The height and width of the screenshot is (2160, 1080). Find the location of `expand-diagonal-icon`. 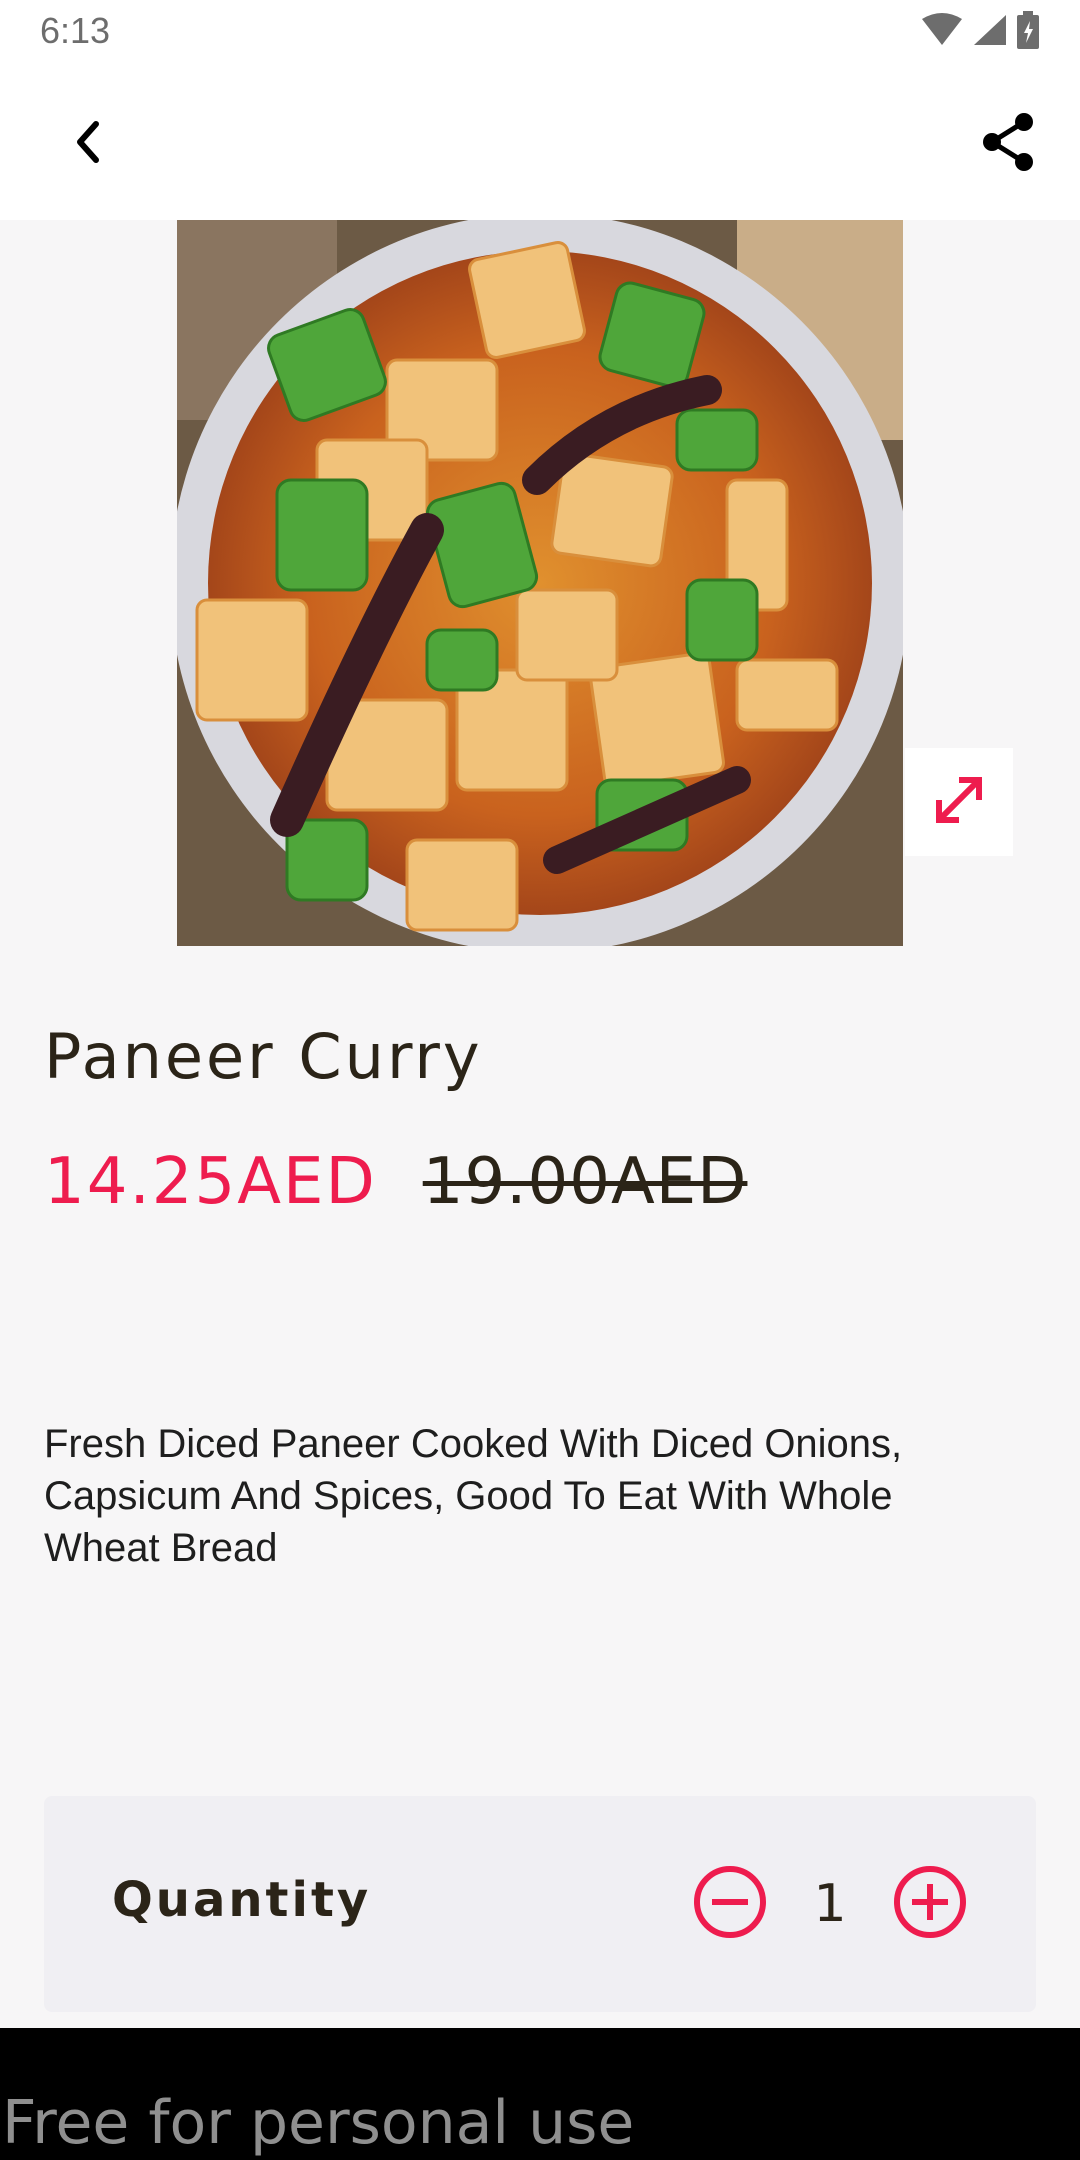

expand-diagonal-icon is located at coordinates (959, 802).